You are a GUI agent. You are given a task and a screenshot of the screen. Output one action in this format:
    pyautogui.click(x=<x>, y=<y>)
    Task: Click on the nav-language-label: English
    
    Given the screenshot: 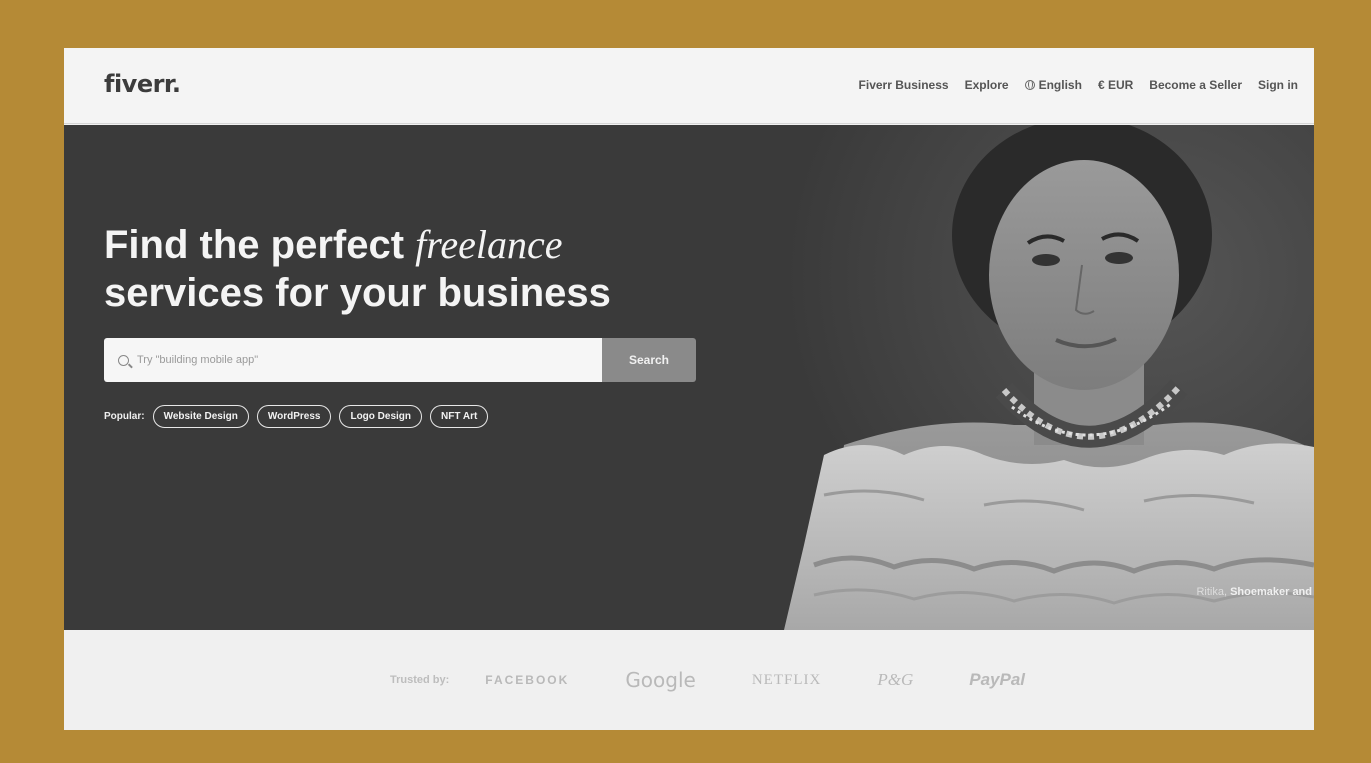 What is the action you would take?
    pyautogui.click(x=1060, y=85)
    